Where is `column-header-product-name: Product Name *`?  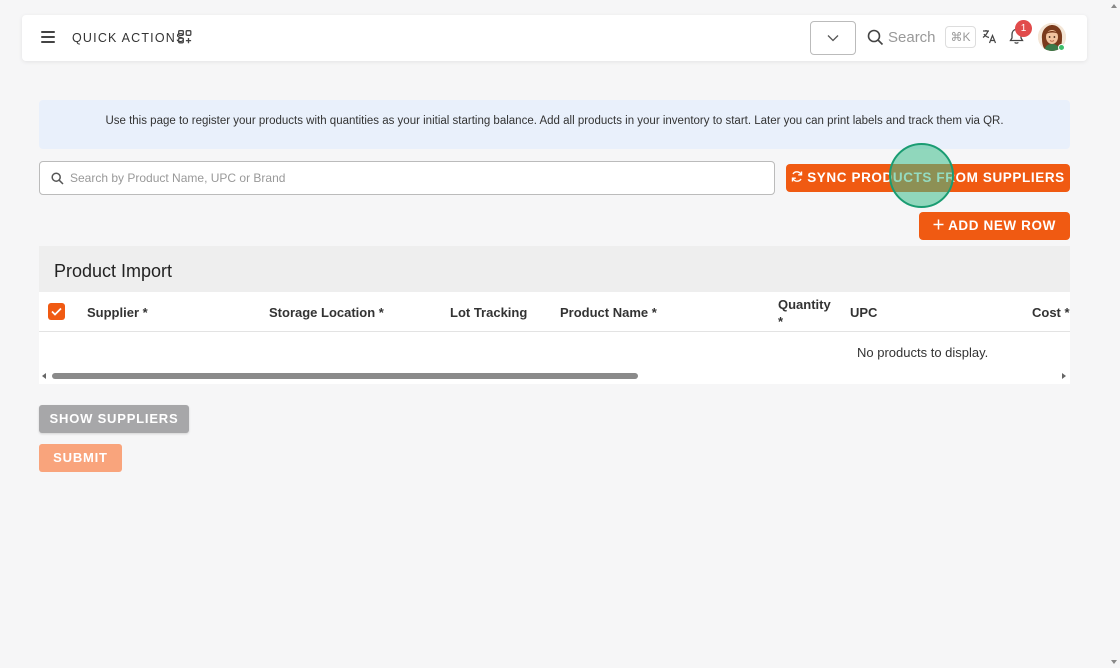 column-header-product-name: Product Name * is located at coordinates (608, 312).